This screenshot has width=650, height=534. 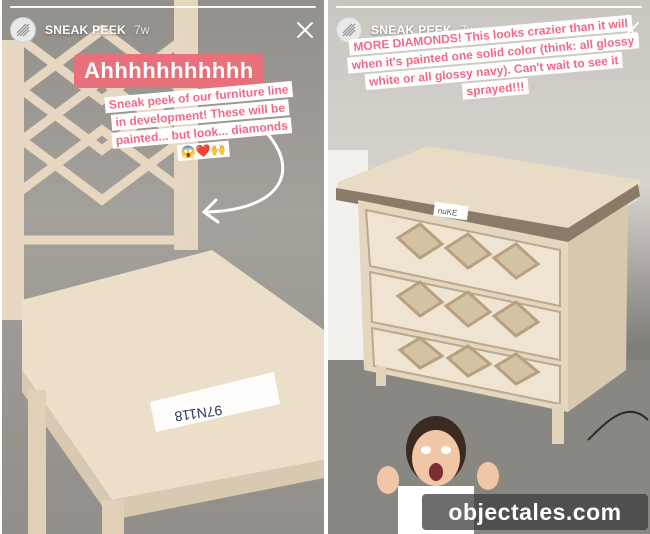 I want to click on title-sticker: Ahhhhhhhhhhh, so click(x=169, y=71).